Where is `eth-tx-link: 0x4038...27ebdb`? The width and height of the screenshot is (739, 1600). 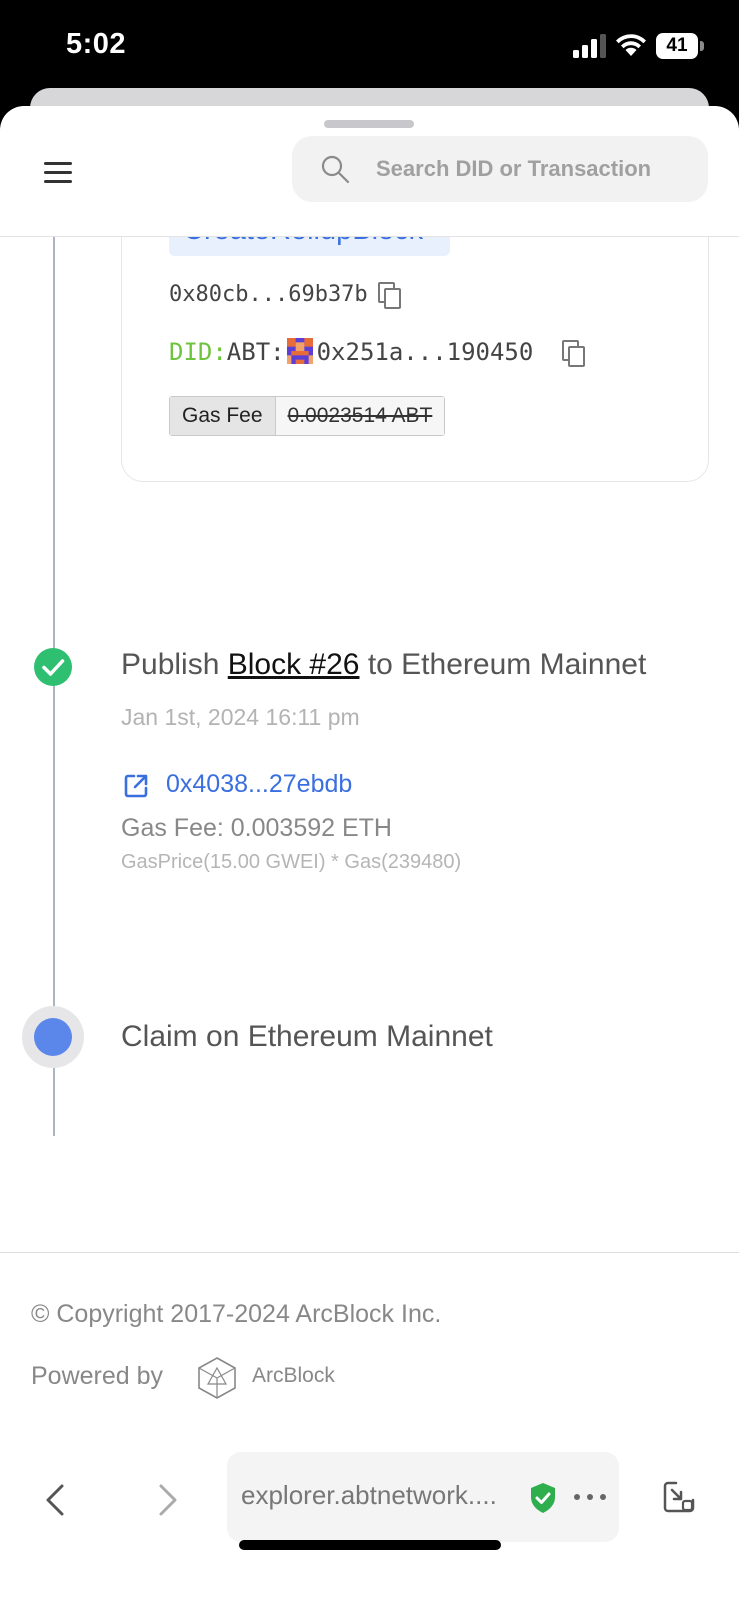
eth-tx-link: 0x4038...27ebdb is located at coordinates (259, 784).